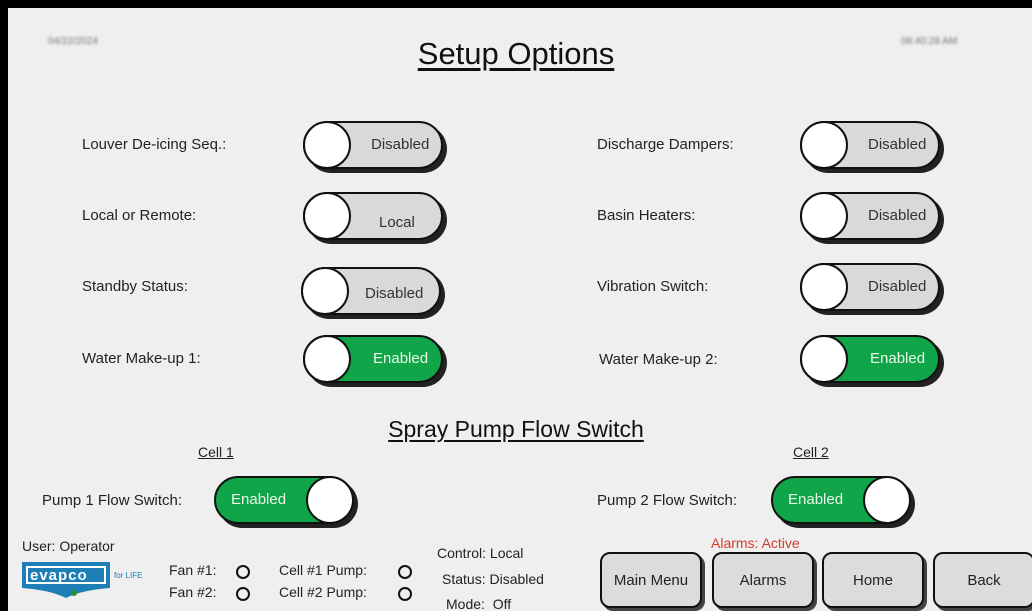 This screenshot has height=611, width=1032. Describe the element at coordinates (665, 144) in the screenshot. I see `discharge-dampers-label: Discharge Dampers:` at that location.